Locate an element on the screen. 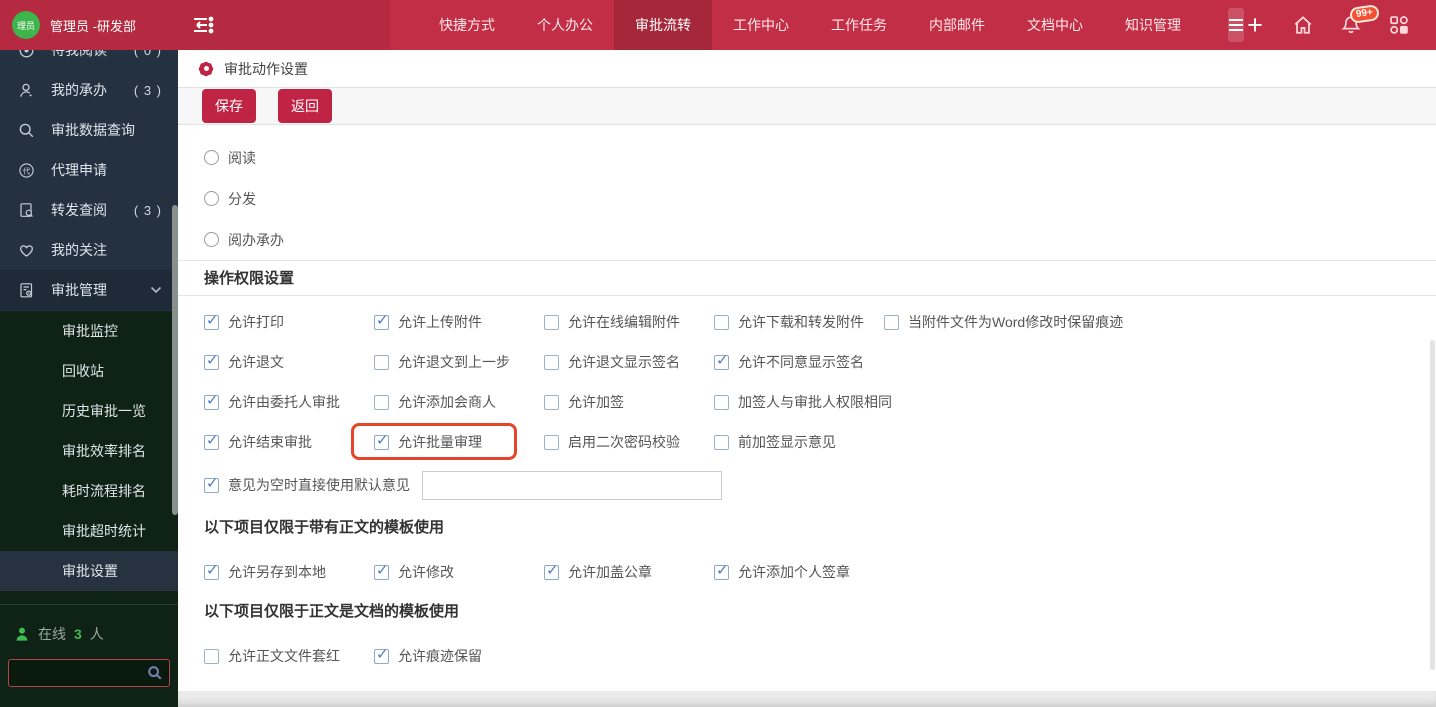 The image size is (1436, 707). sidebar-item: 审批数据查询 is located at coordinates (89, 130).